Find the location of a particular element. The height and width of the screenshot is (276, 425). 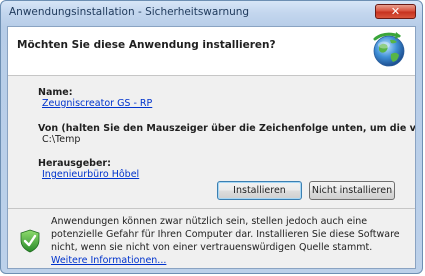

publisher-value-link: Ingenieurbüro Hôbel is located at coordinates (90, 174).